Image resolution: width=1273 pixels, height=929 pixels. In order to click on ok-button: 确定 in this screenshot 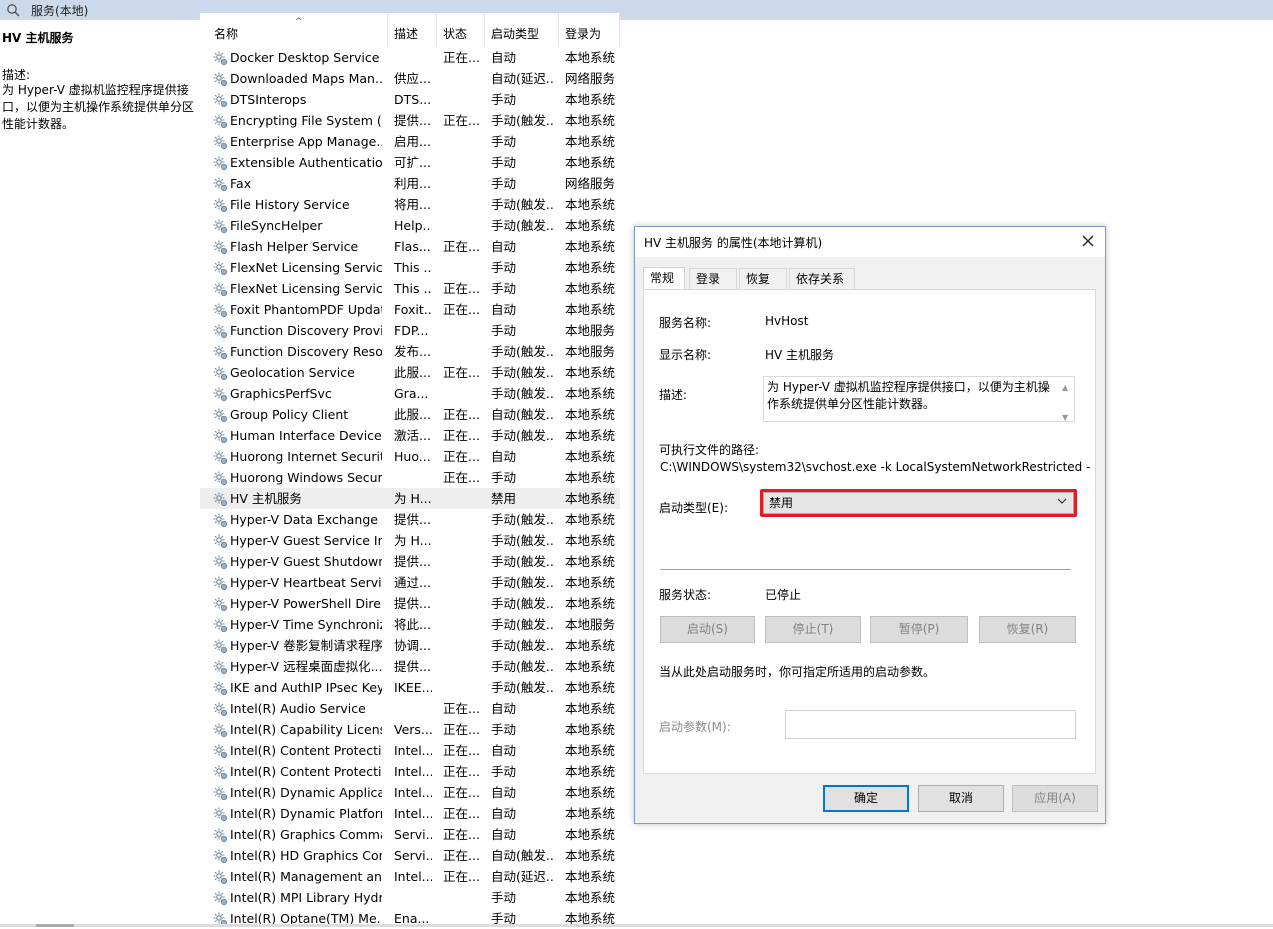, I will do `click(866, 798)`.